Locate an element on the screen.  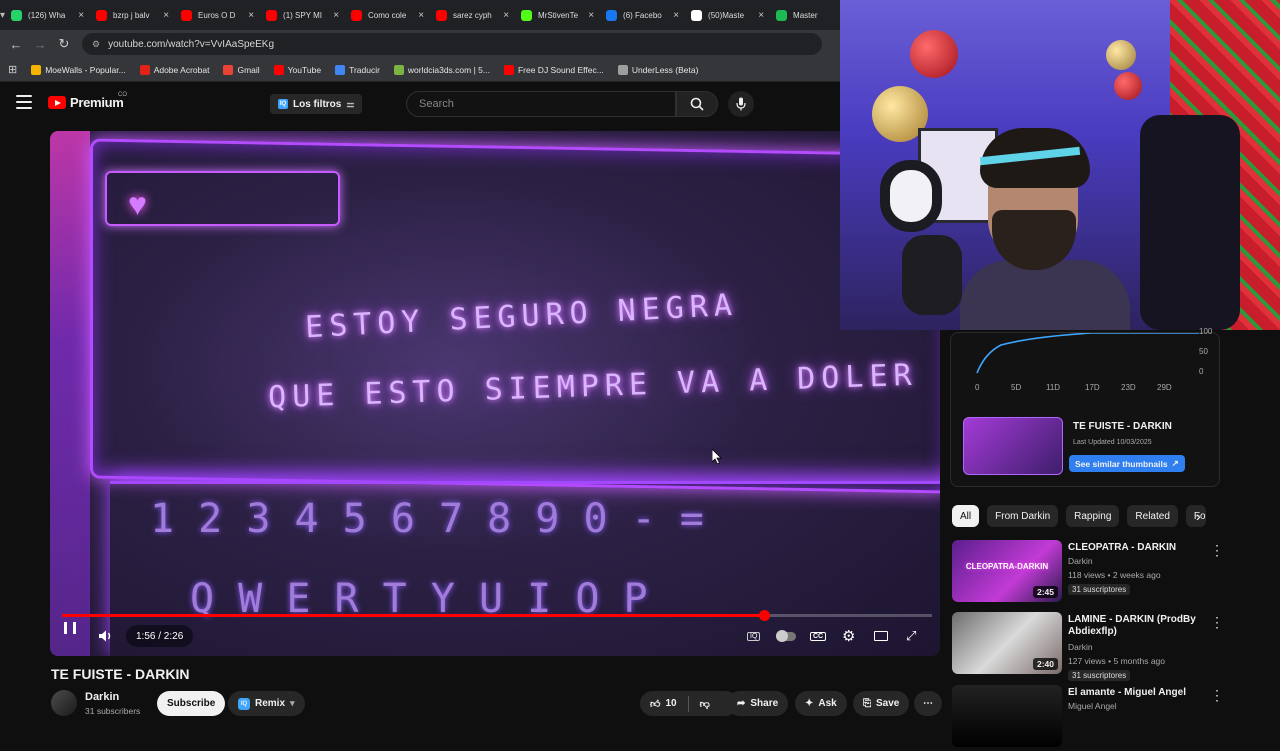
browser-tab: bzrp j balv × is located at coordinates (132, 15).